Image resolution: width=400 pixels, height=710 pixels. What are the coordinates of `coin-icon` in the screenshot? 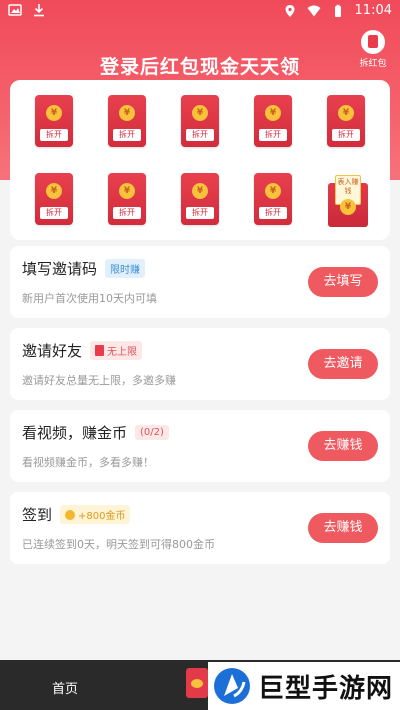 It's located at (70, 514).